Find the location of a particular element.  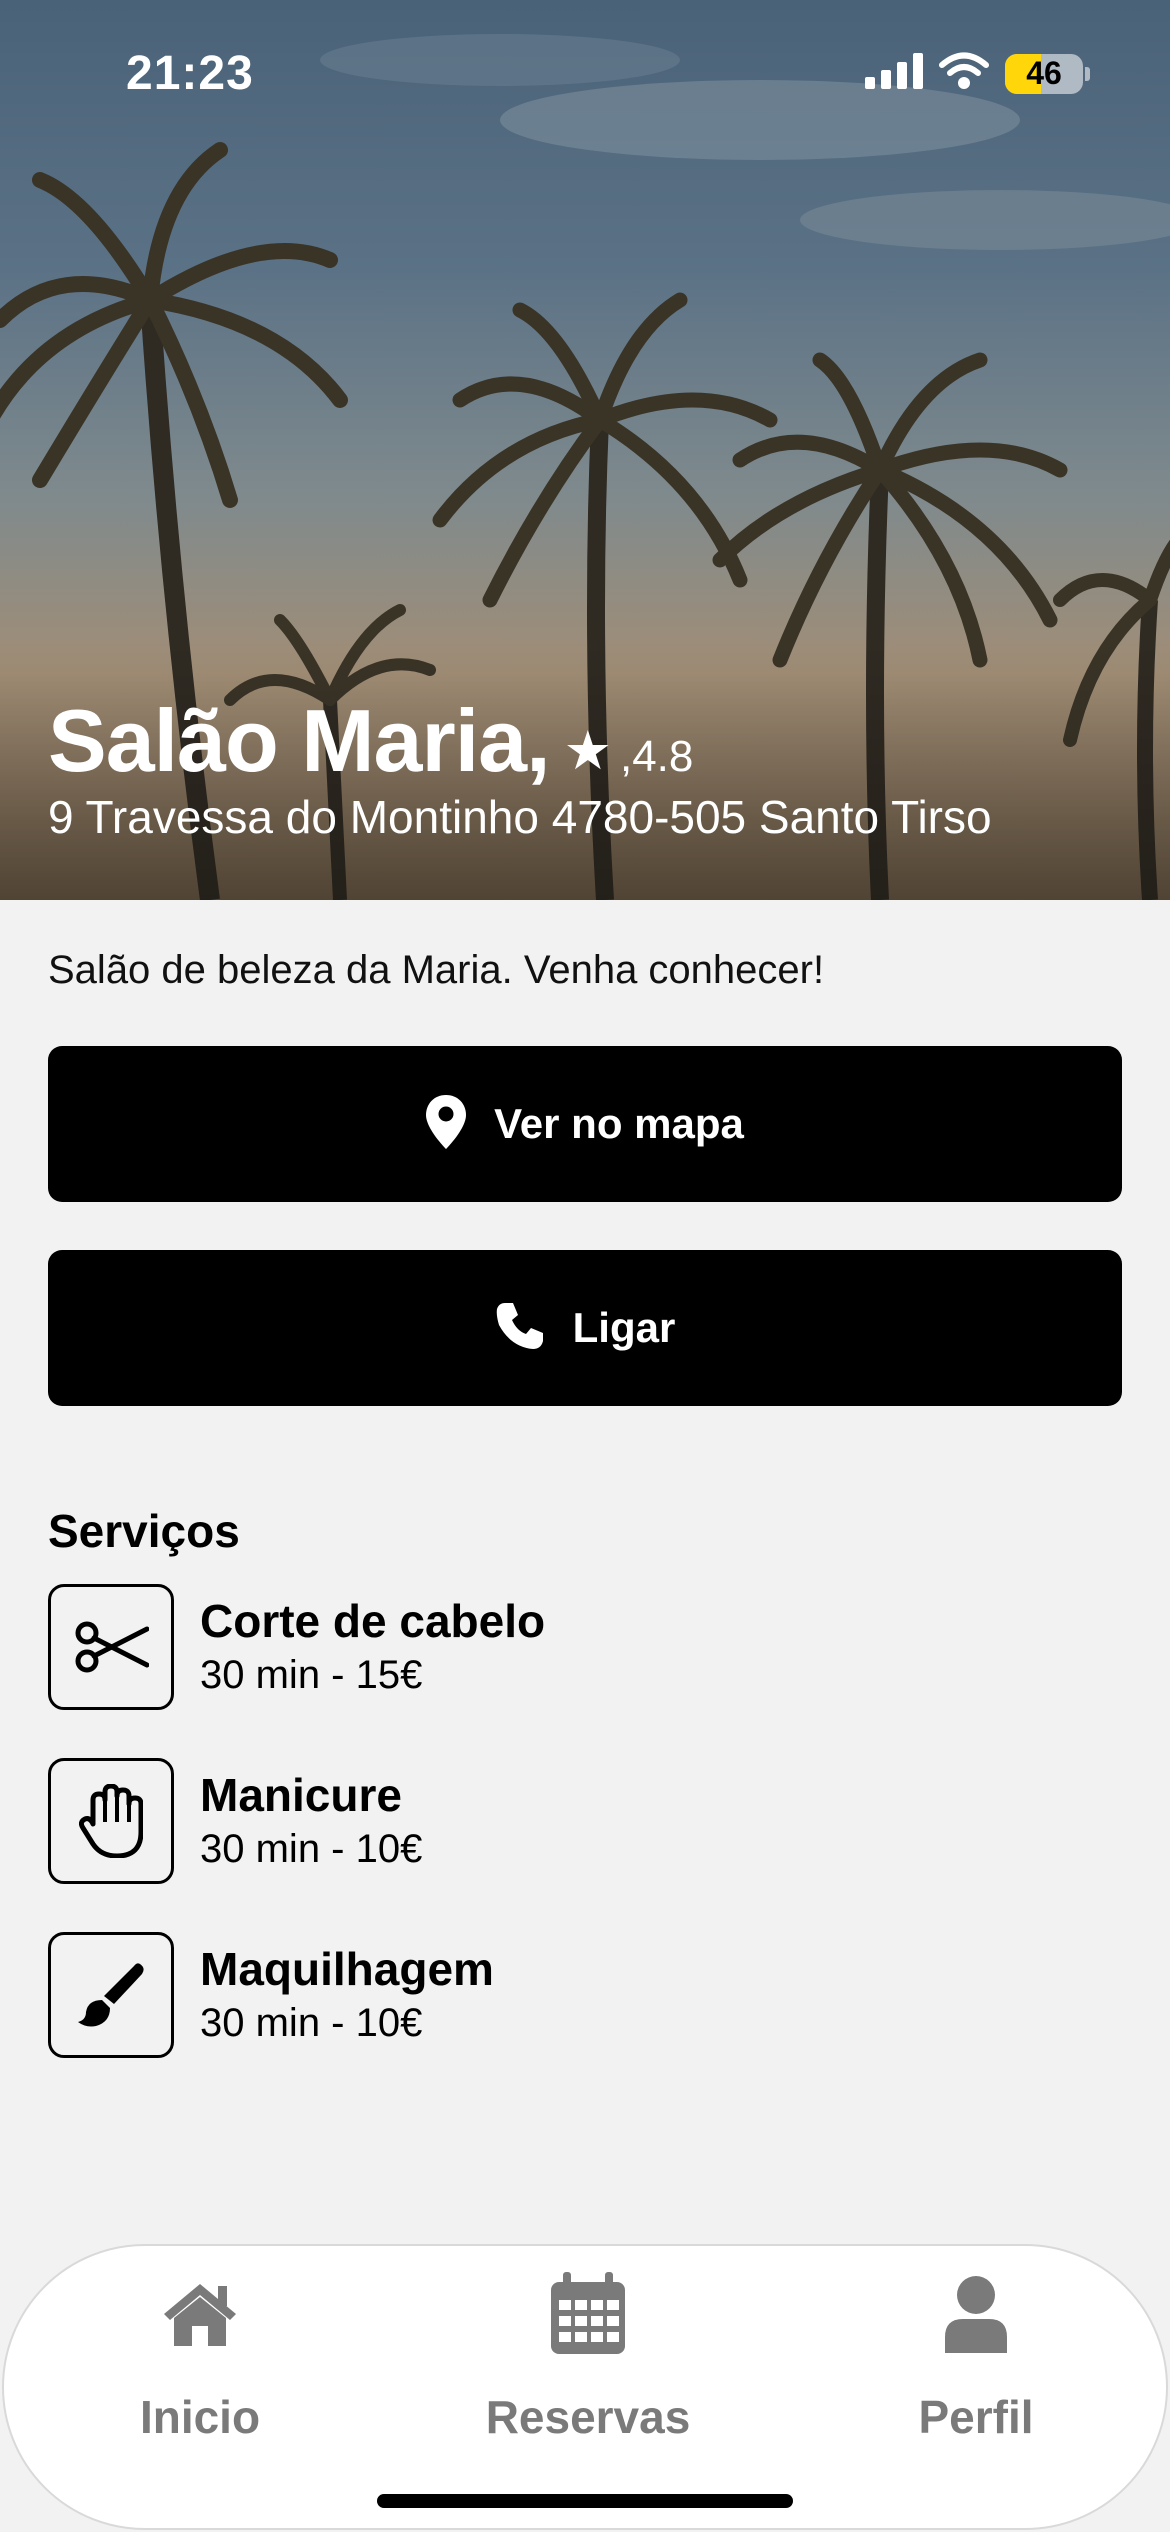

tab-home: Inicio is located at coordinates (200, 2355).